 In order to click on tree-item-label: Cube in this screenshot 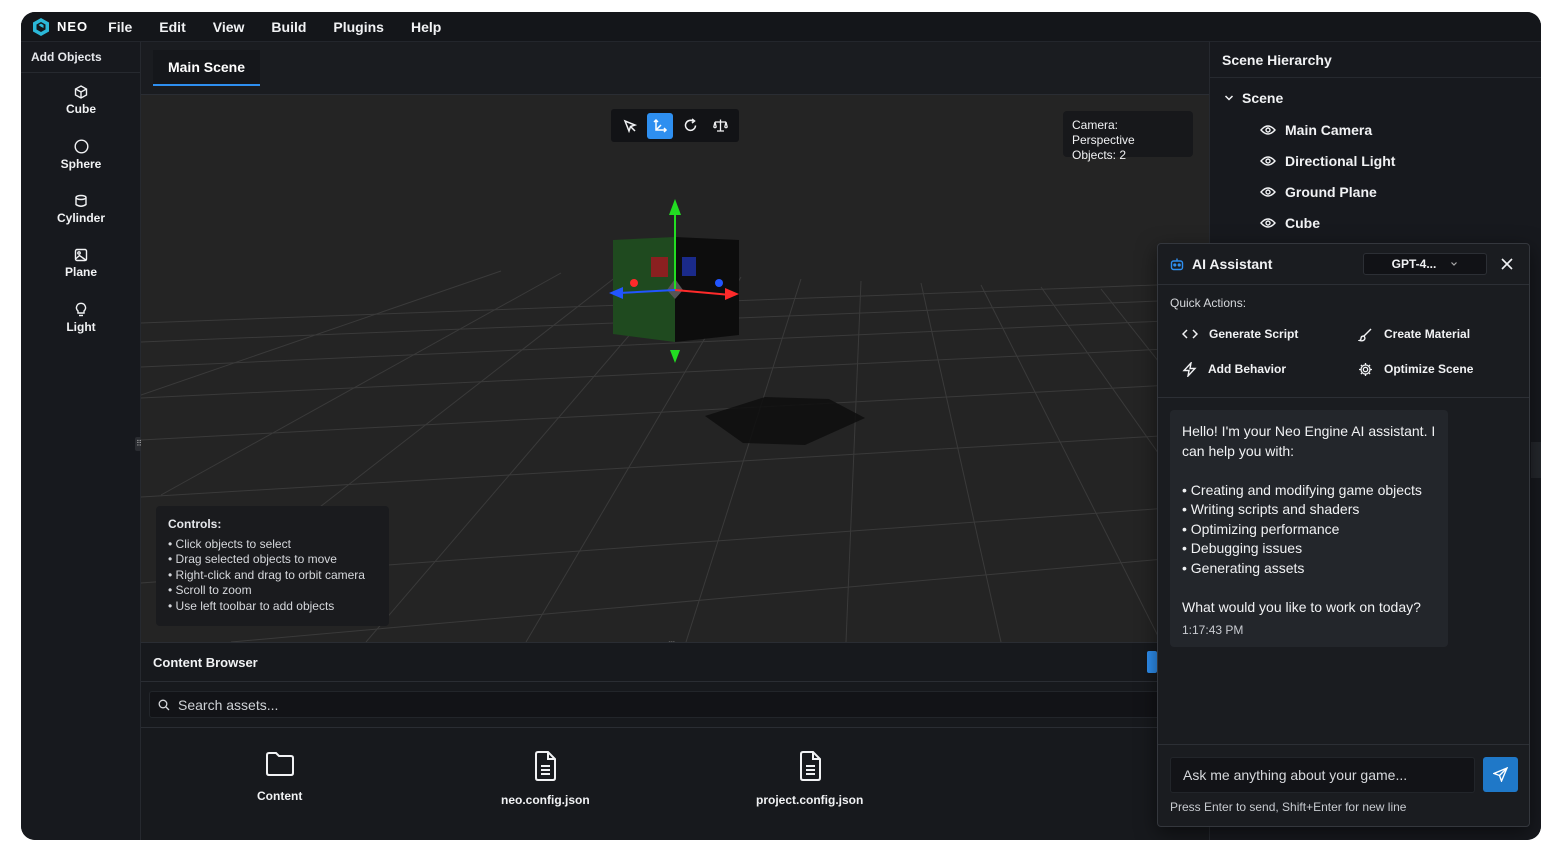, I will do `click(1302, 223)`.